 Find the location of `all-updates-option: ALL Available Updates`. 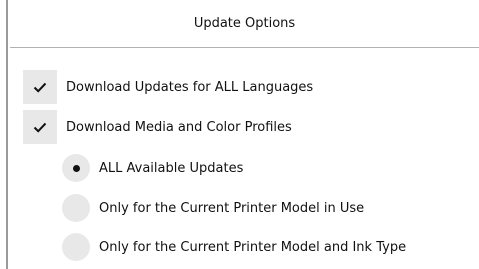

all-updates-option: ALL Available Updates is located at coordinates (152, 168).